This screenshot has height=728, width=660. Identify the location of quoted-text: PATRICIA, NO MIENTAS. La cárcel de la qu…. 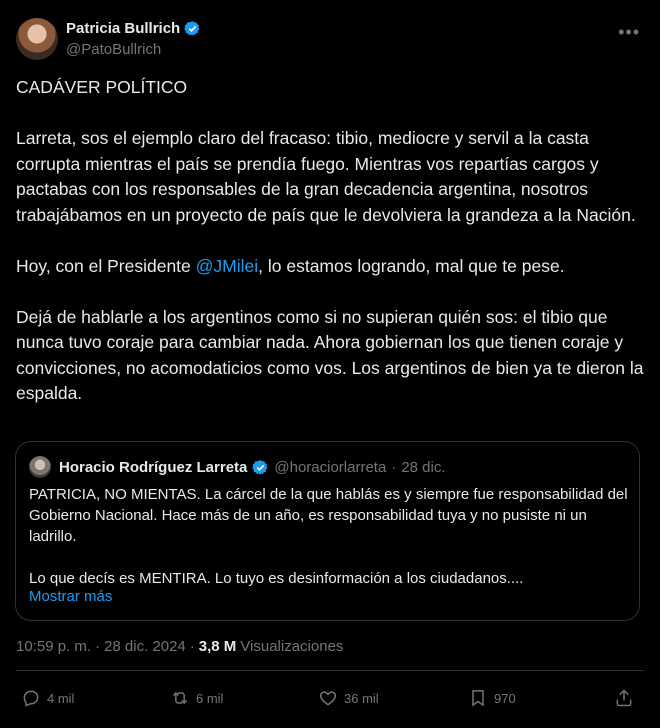
(328, 536).